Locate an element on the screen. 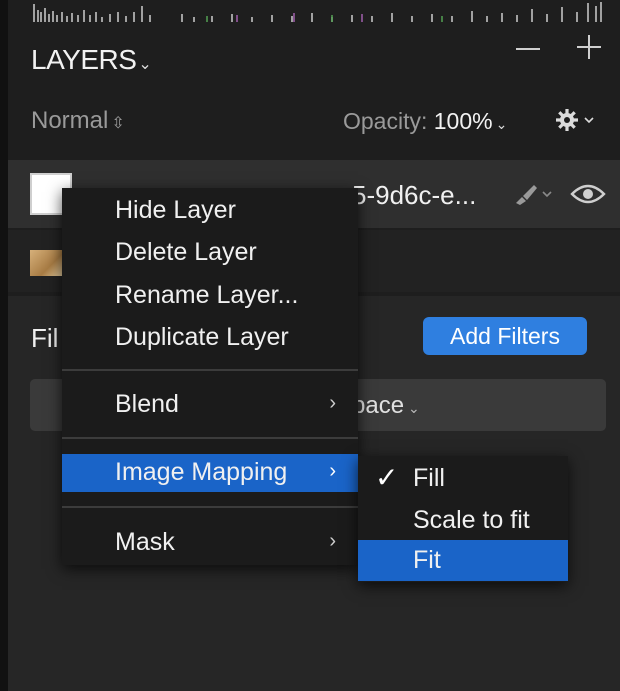 The height and width of the screenshot is (691, 620). menu-item-label: Blend is located at coordinates (147, 404).